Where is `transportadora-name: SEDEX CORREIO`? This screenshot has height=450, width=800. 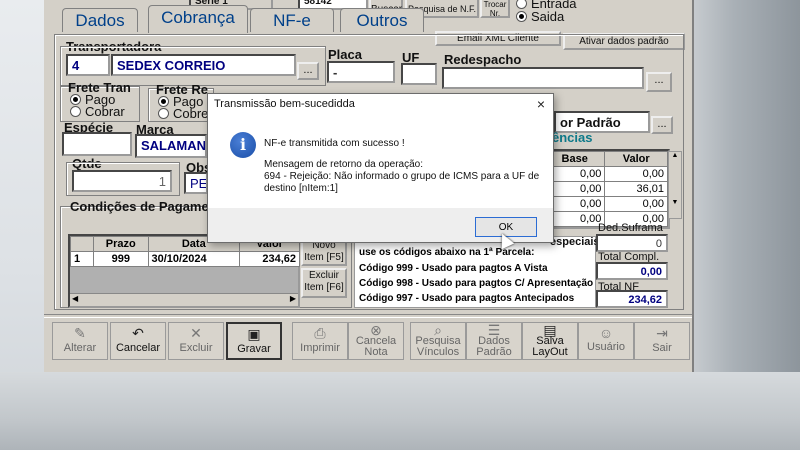 transportadora-name: SEDEX CORREIO is located at coordinates (203, 65).